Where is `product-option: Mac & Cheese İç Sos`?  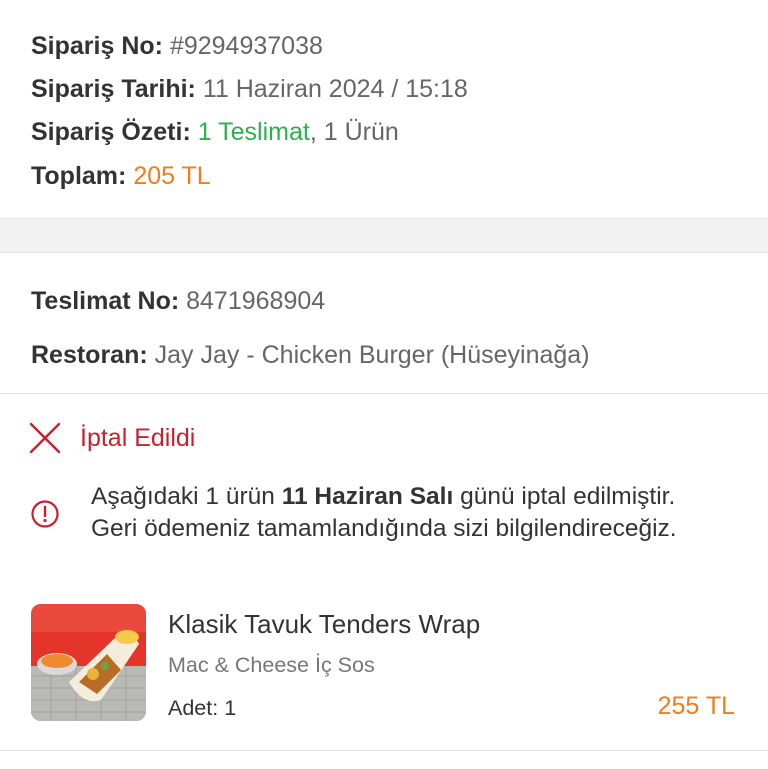 product-option: Mac & Cheese İç Sos is located at coordinates (271, 665).